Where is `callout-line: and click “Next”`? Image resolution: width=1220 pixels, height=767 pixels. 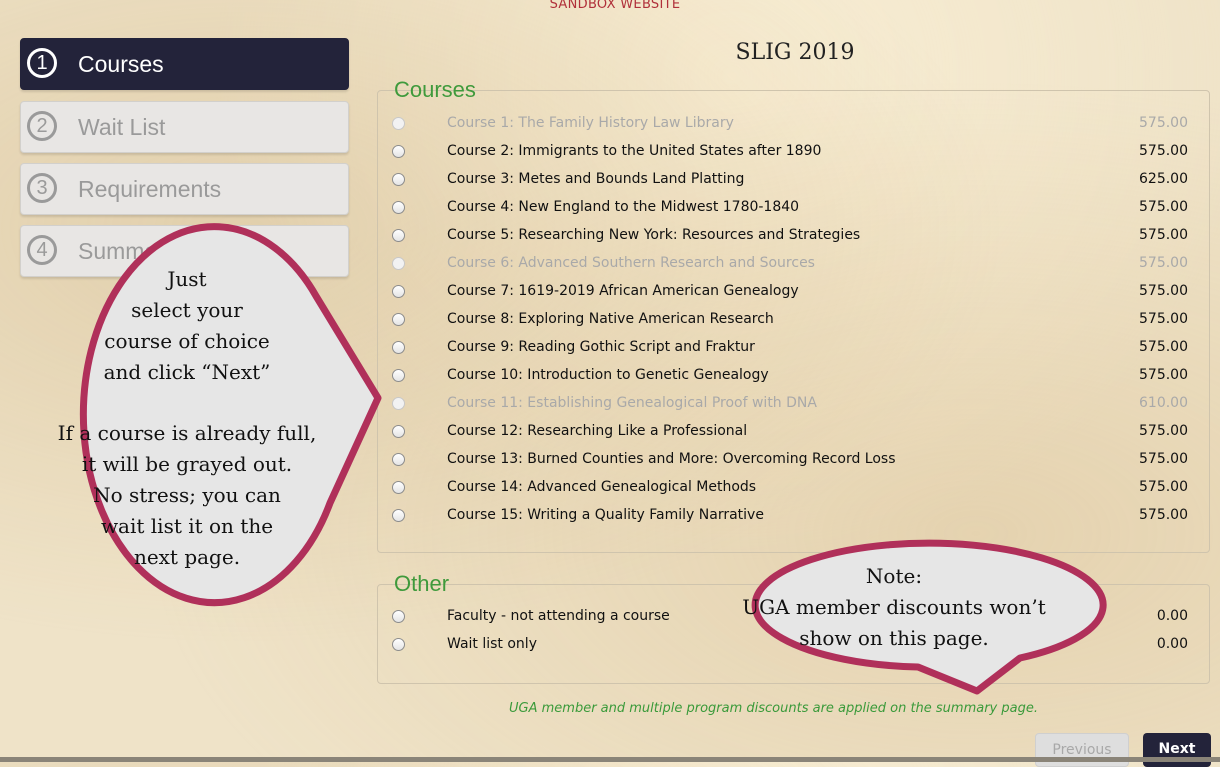
callout-line: and click “Next” is located at coordinates (187, 372).